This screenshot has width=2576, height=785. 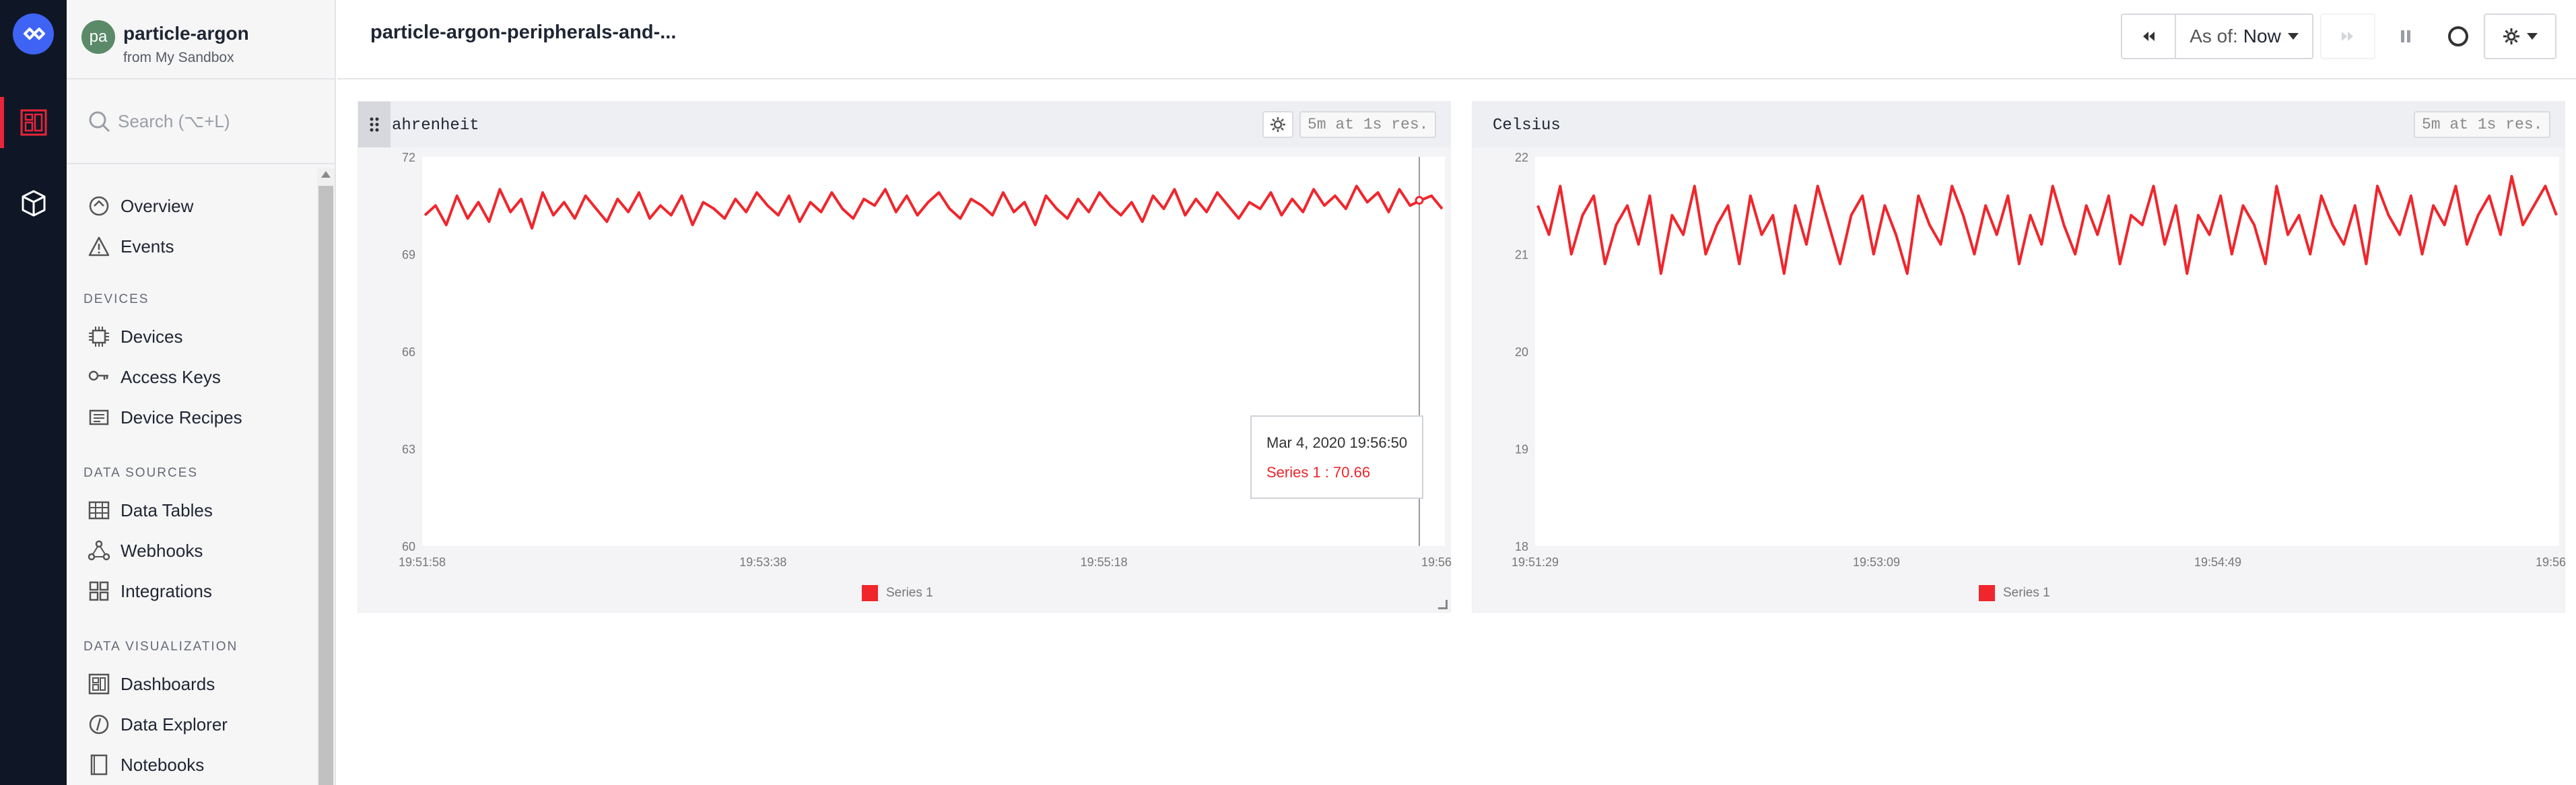 What do you see at coordinates (1443, 604) in the screenshot?
I see `resize-handle-icon` at bounding box center [1443, 604].